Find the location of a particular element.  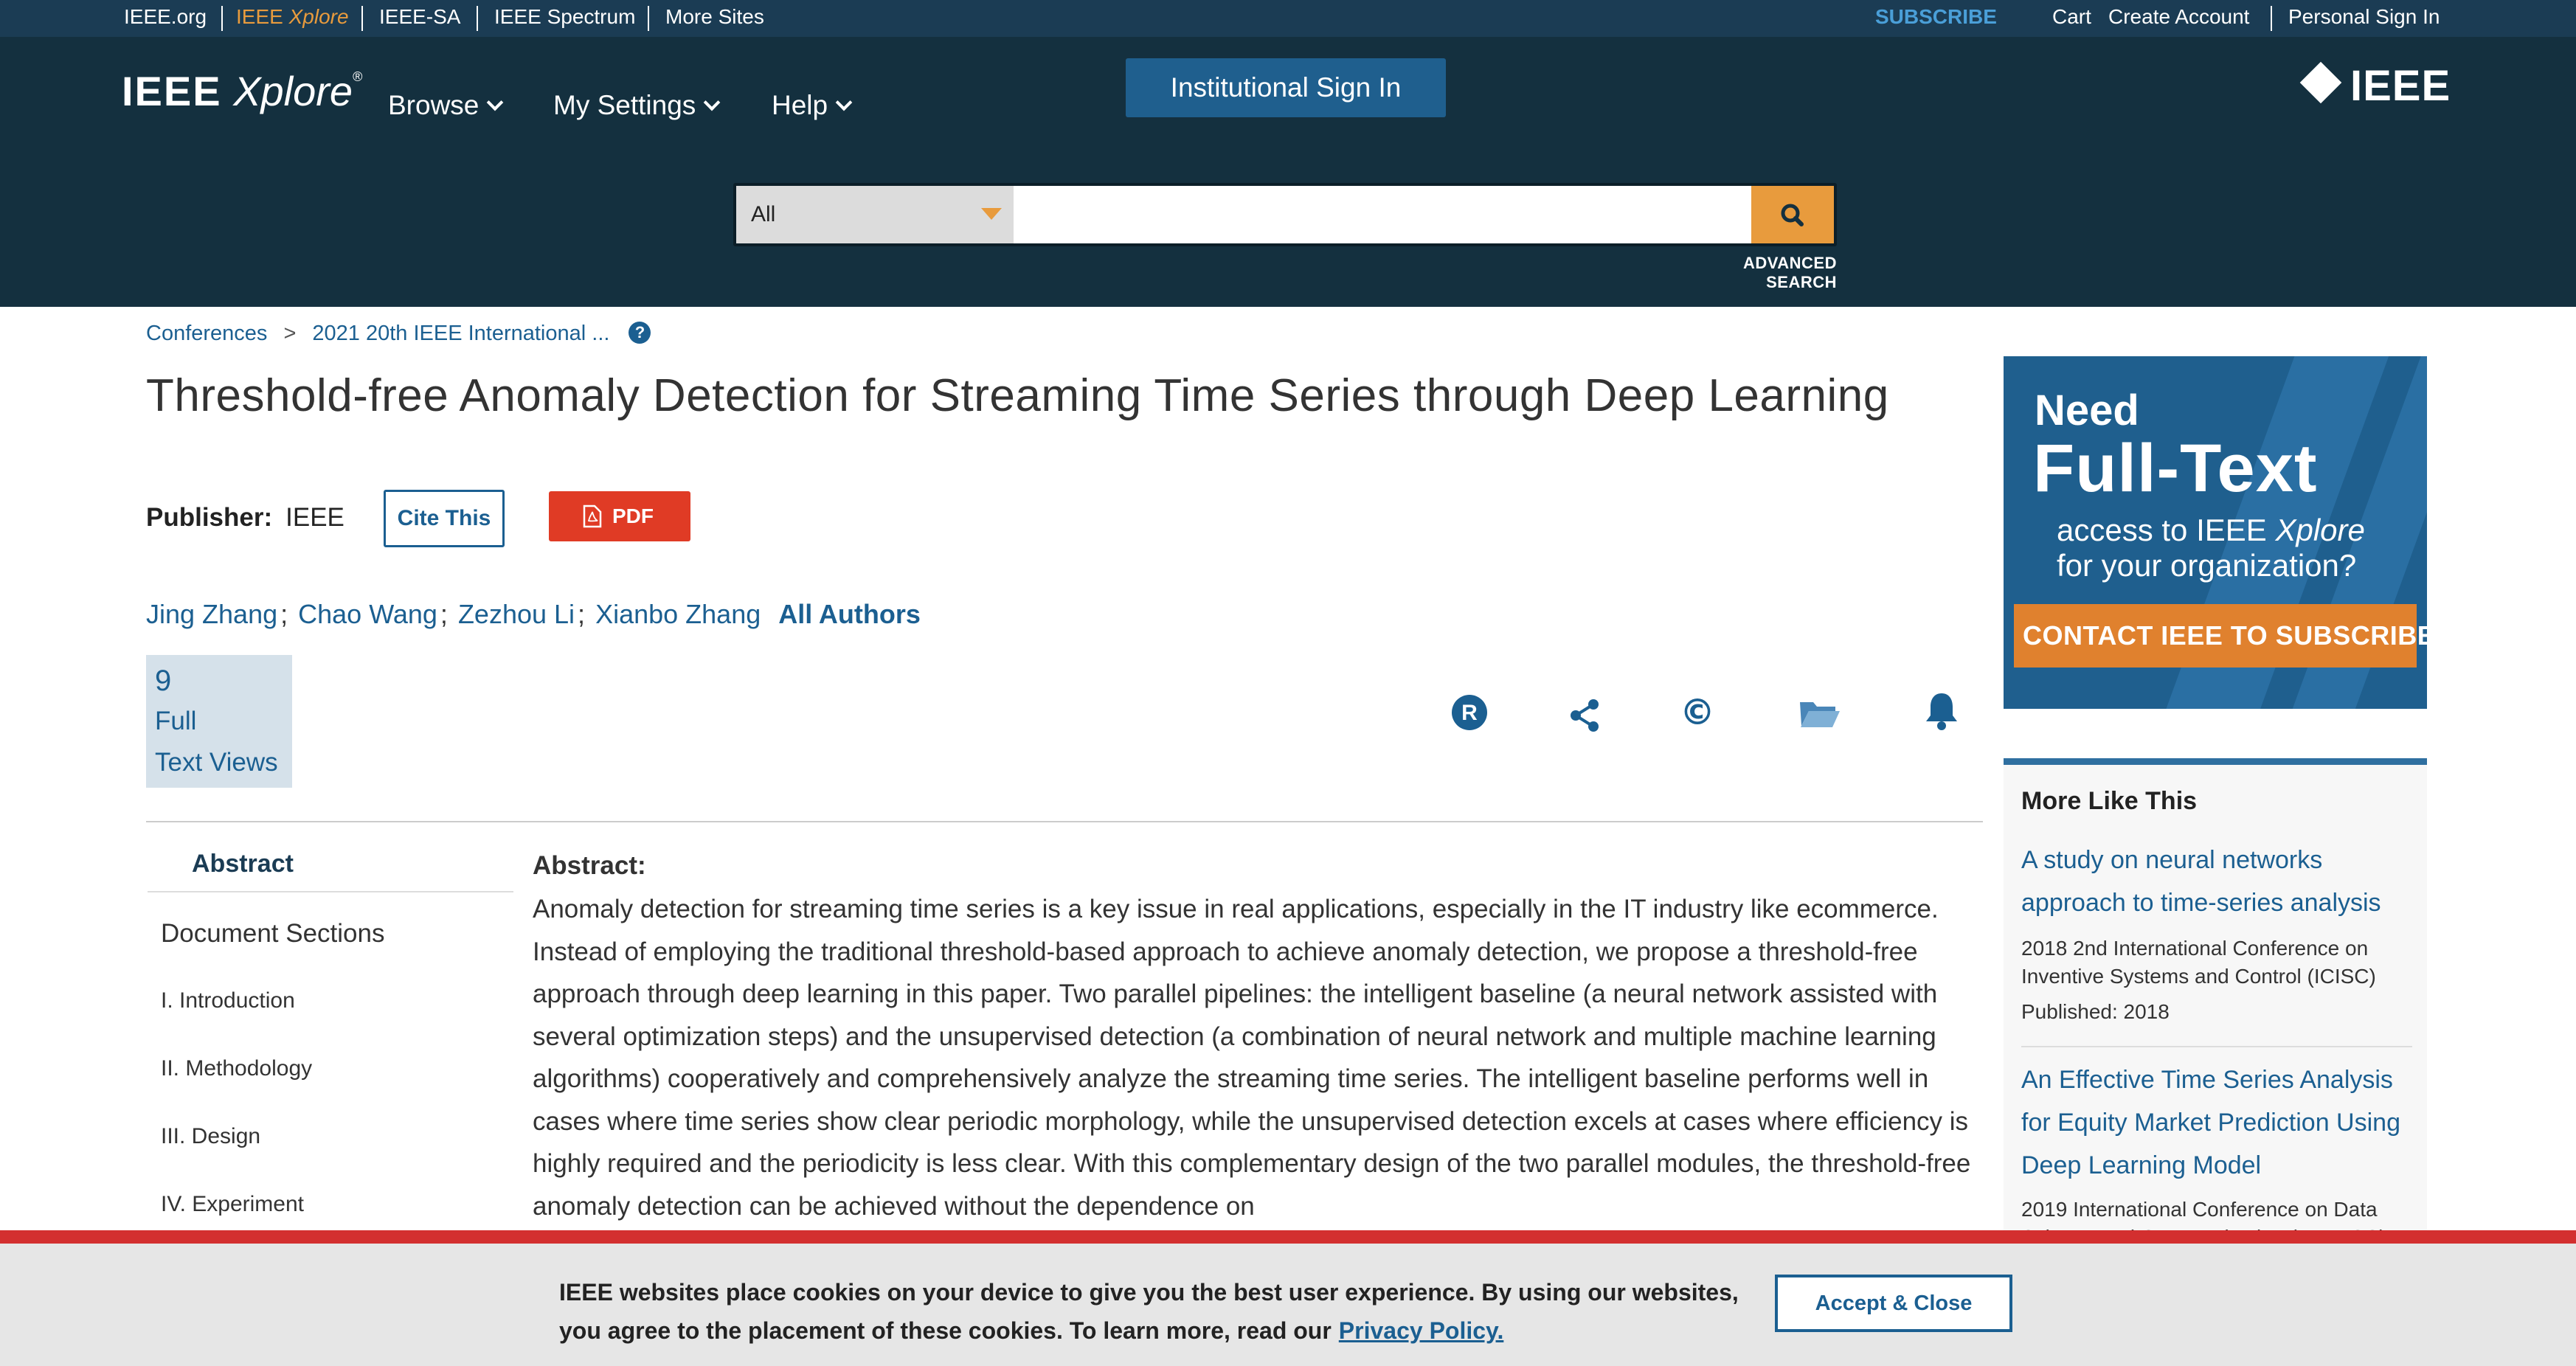

cart-link: Cart is located at coordinates (2071, 18).